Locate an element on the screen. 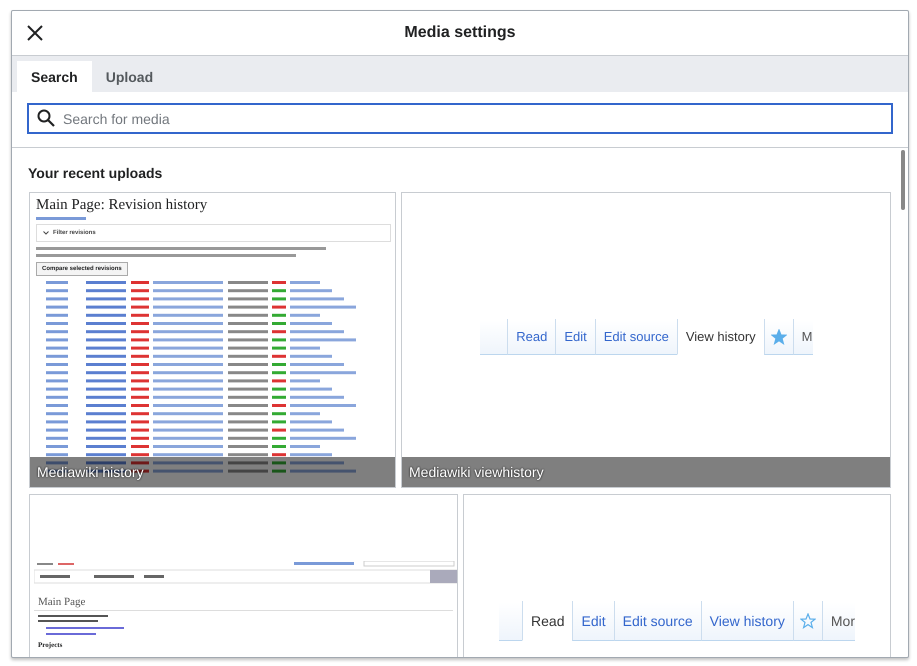 The width and height of the screenshot is (917, 666). chevron-icon is located at coordinates (46, 233).